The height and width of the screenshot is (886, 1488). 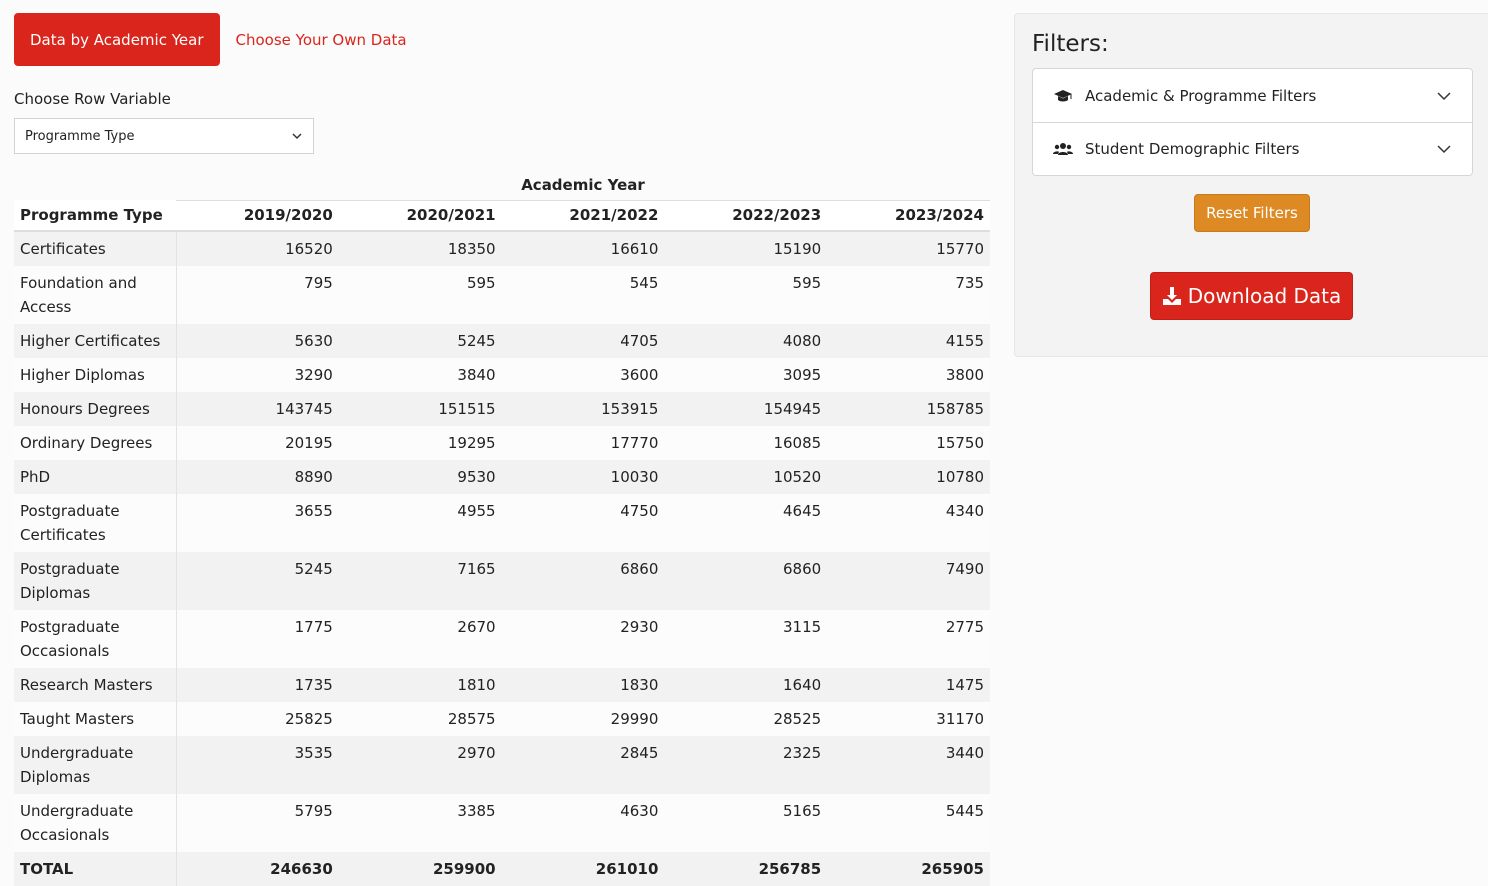 I want to click on table-cell: 3535, so click(x=257, y=765).